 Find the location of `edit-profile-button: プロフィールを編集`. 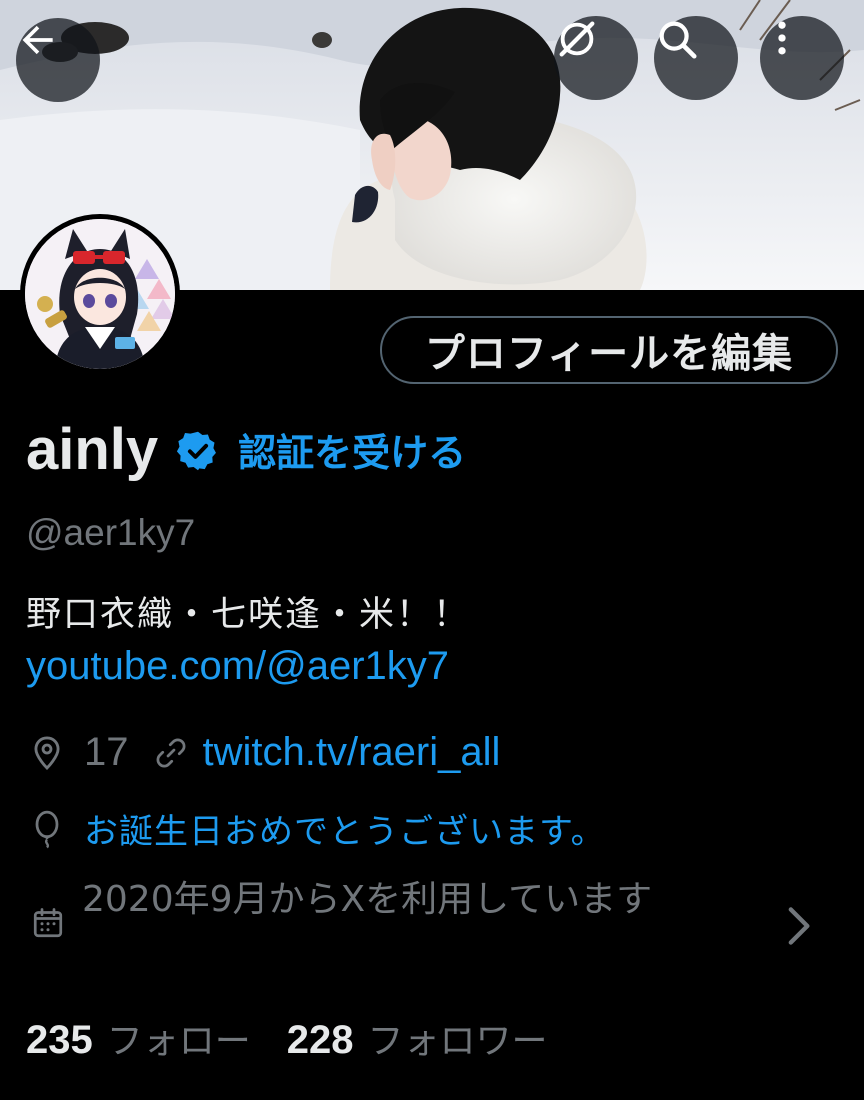

edit-profile-button: プロフィールを編集 is located at coordinates (609, 350).